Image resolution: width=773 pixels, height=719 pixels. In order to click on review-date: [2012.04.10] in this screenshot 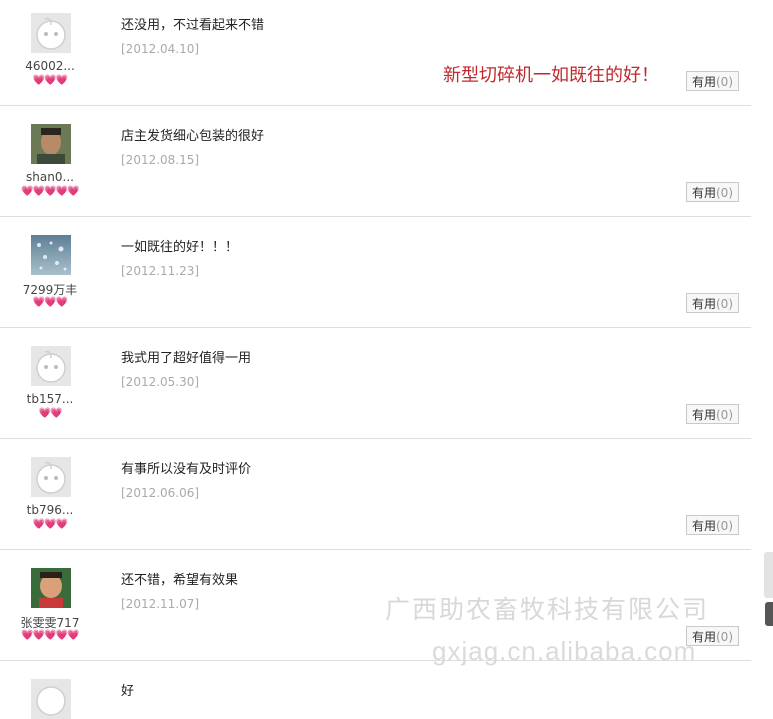, I will do `click(160, 49)`.